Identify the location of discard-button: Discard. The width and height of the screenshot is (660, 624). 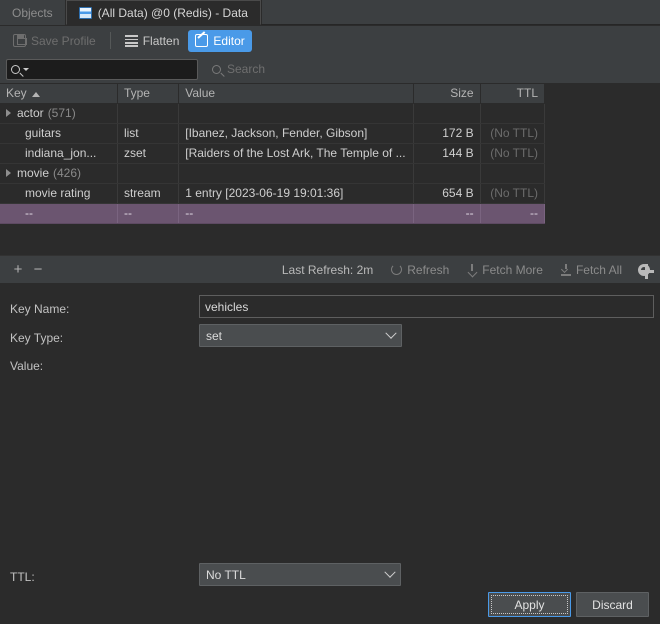
(612, 604).